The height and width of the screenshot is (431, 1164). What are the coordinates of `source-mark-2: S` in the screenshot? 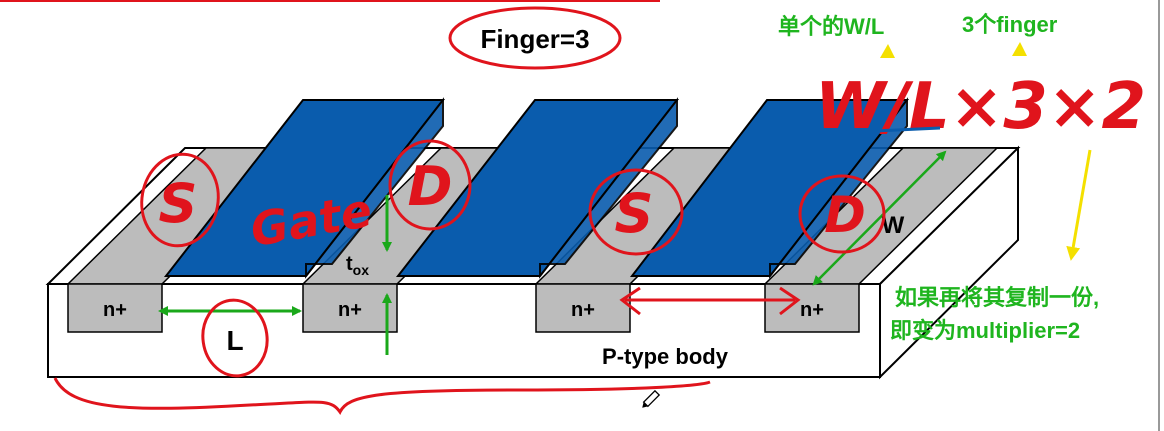 It's located at (634, 213).